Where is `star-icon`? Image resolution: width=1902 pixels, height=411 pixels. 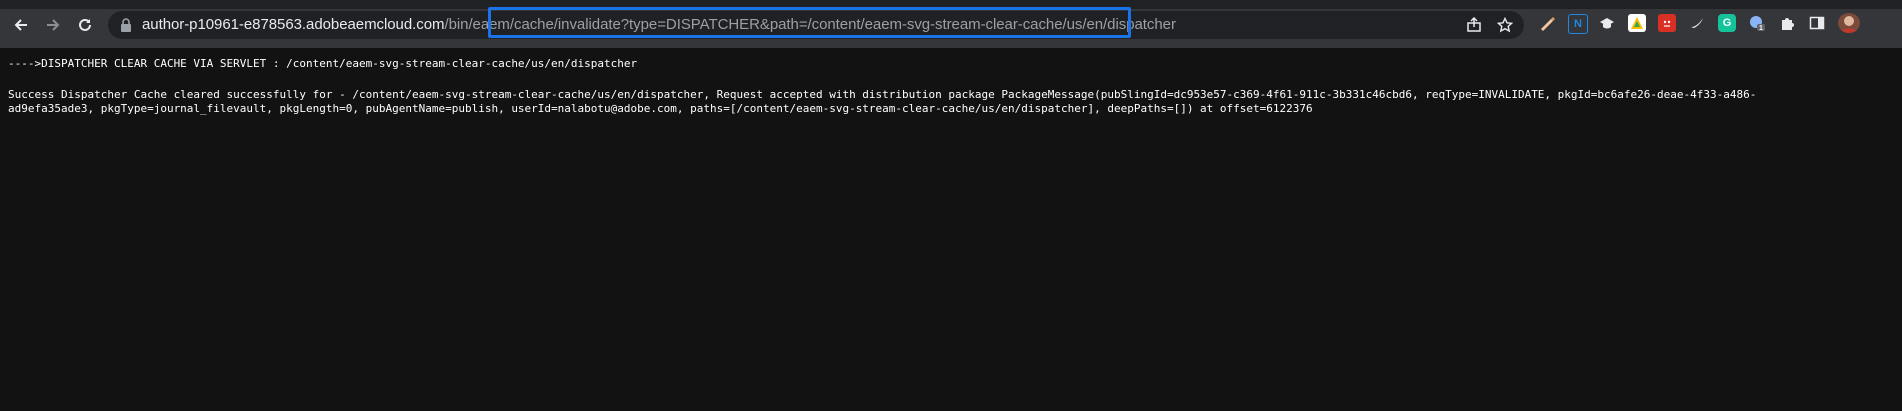 star-icon is located at coordinates (1505, 25).